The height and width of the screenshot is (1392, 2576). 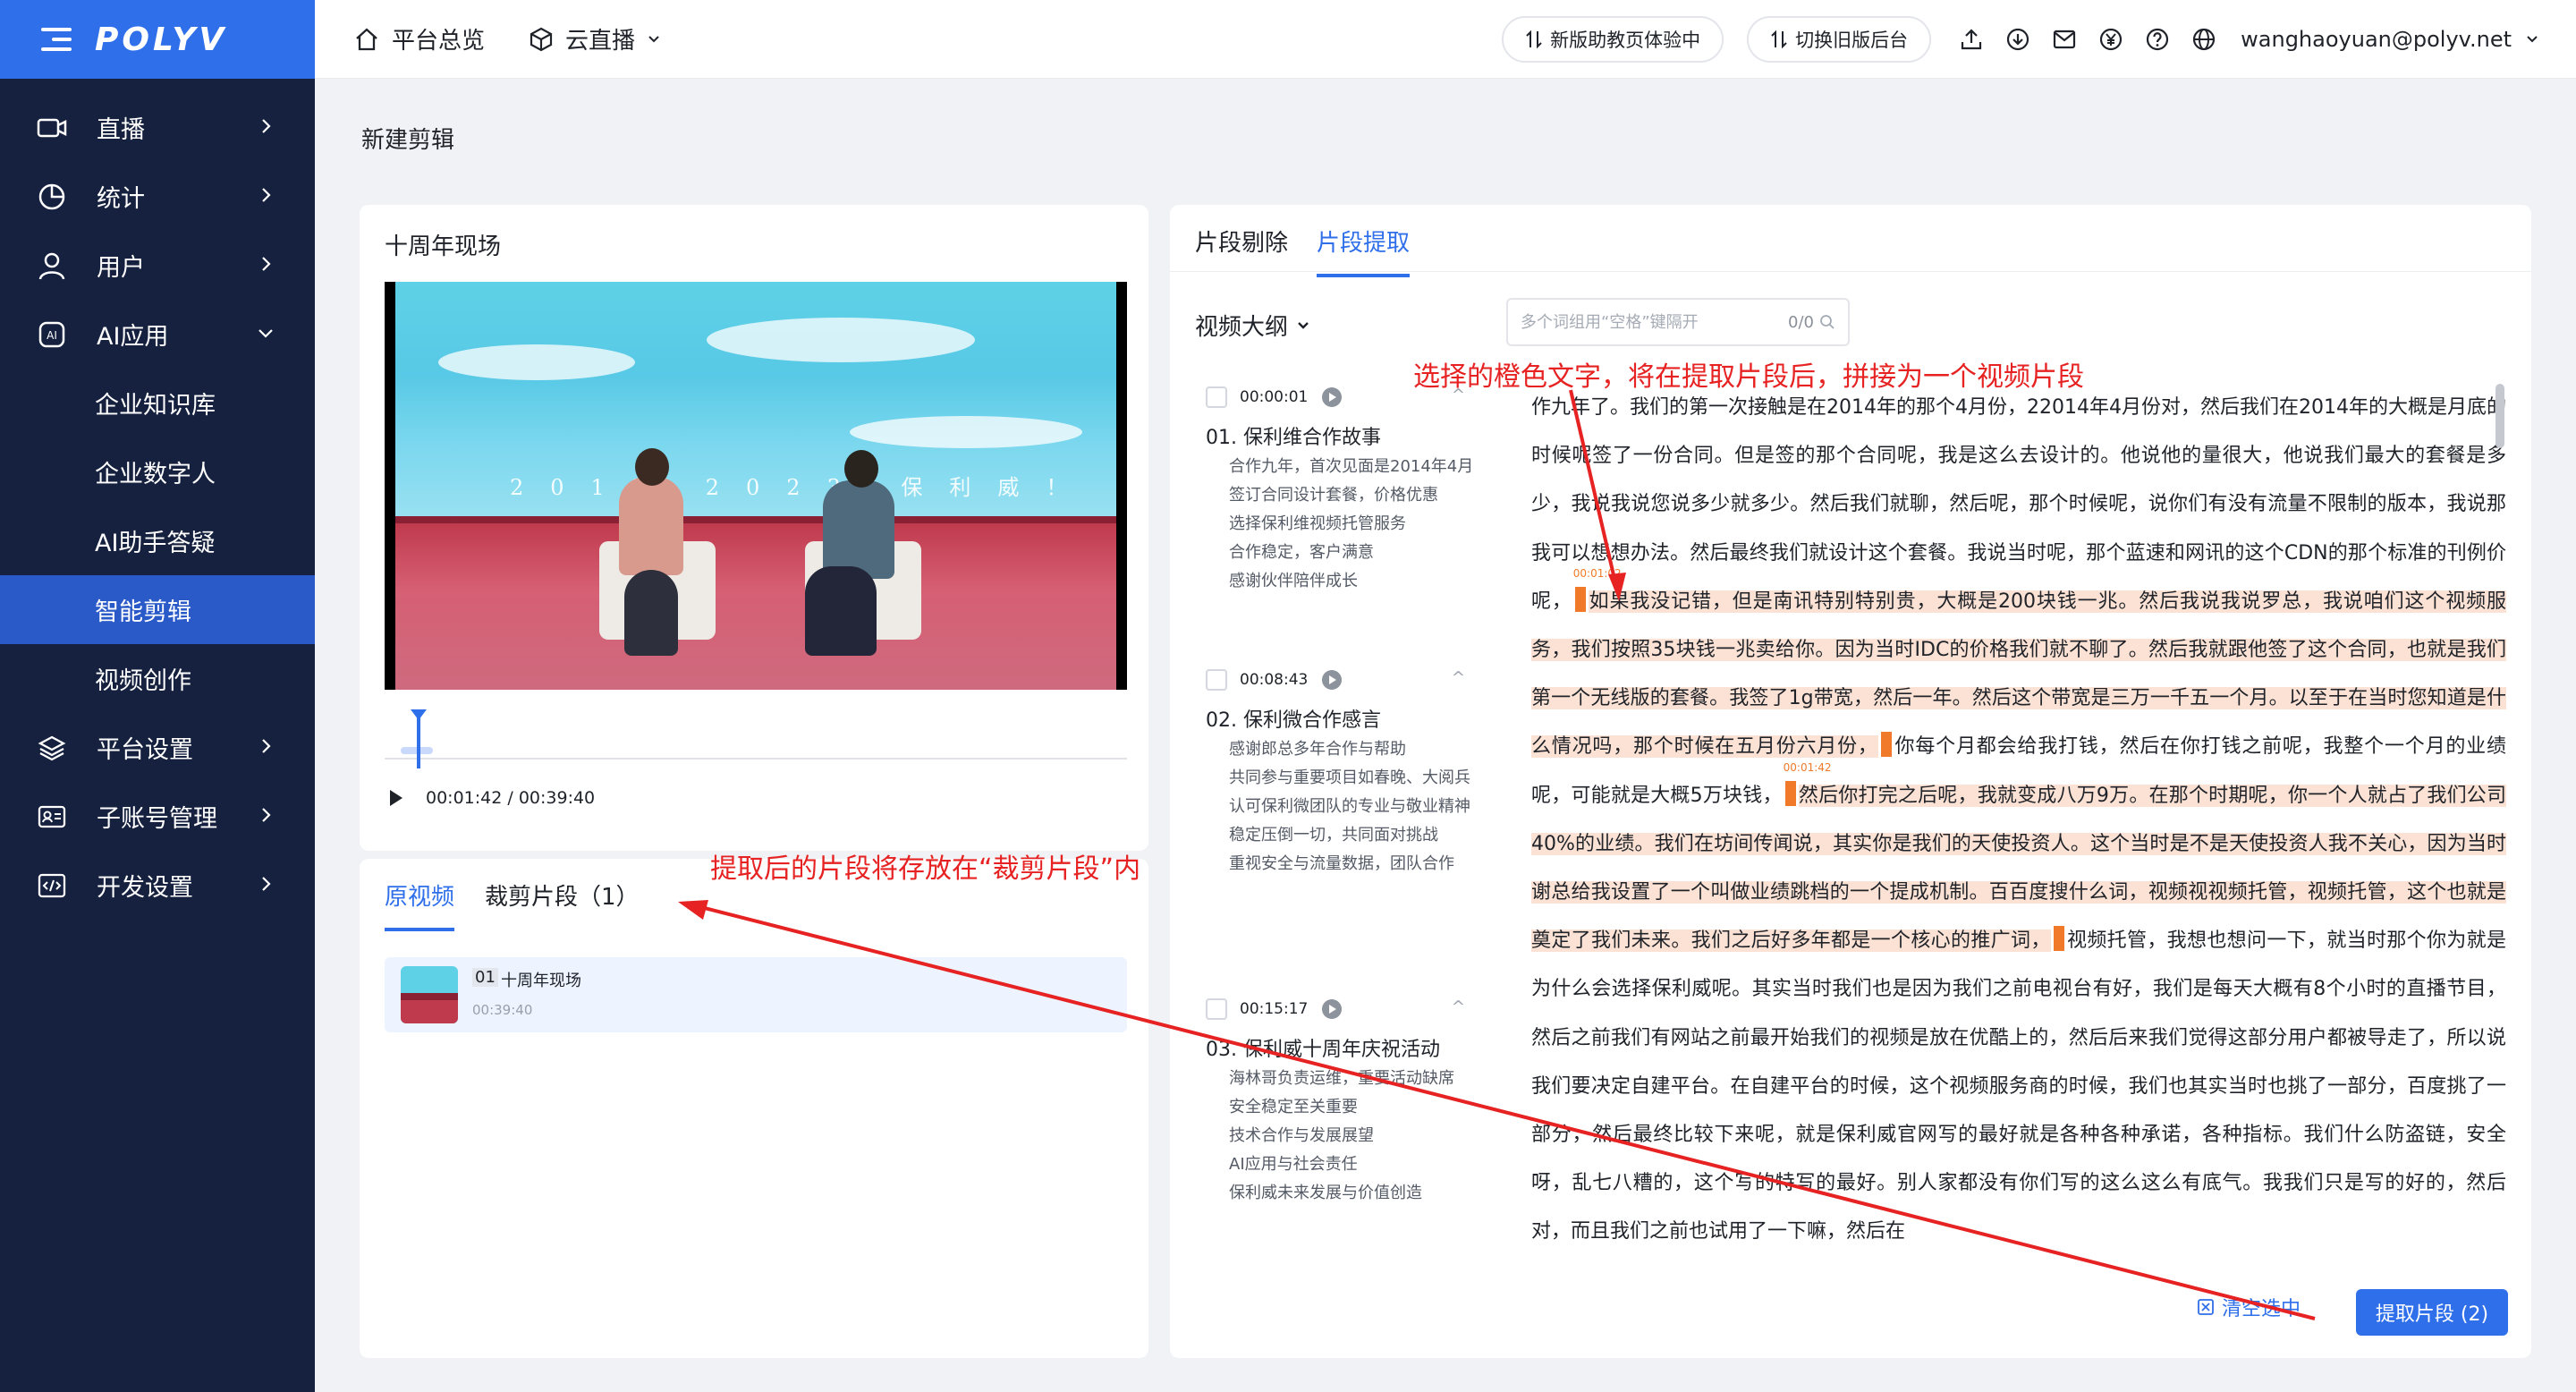 What do you see at coordinates (145, 750) in the screenshot?
I see `sidebar-item-label: 平台设置` at bounding box center [145, 750].